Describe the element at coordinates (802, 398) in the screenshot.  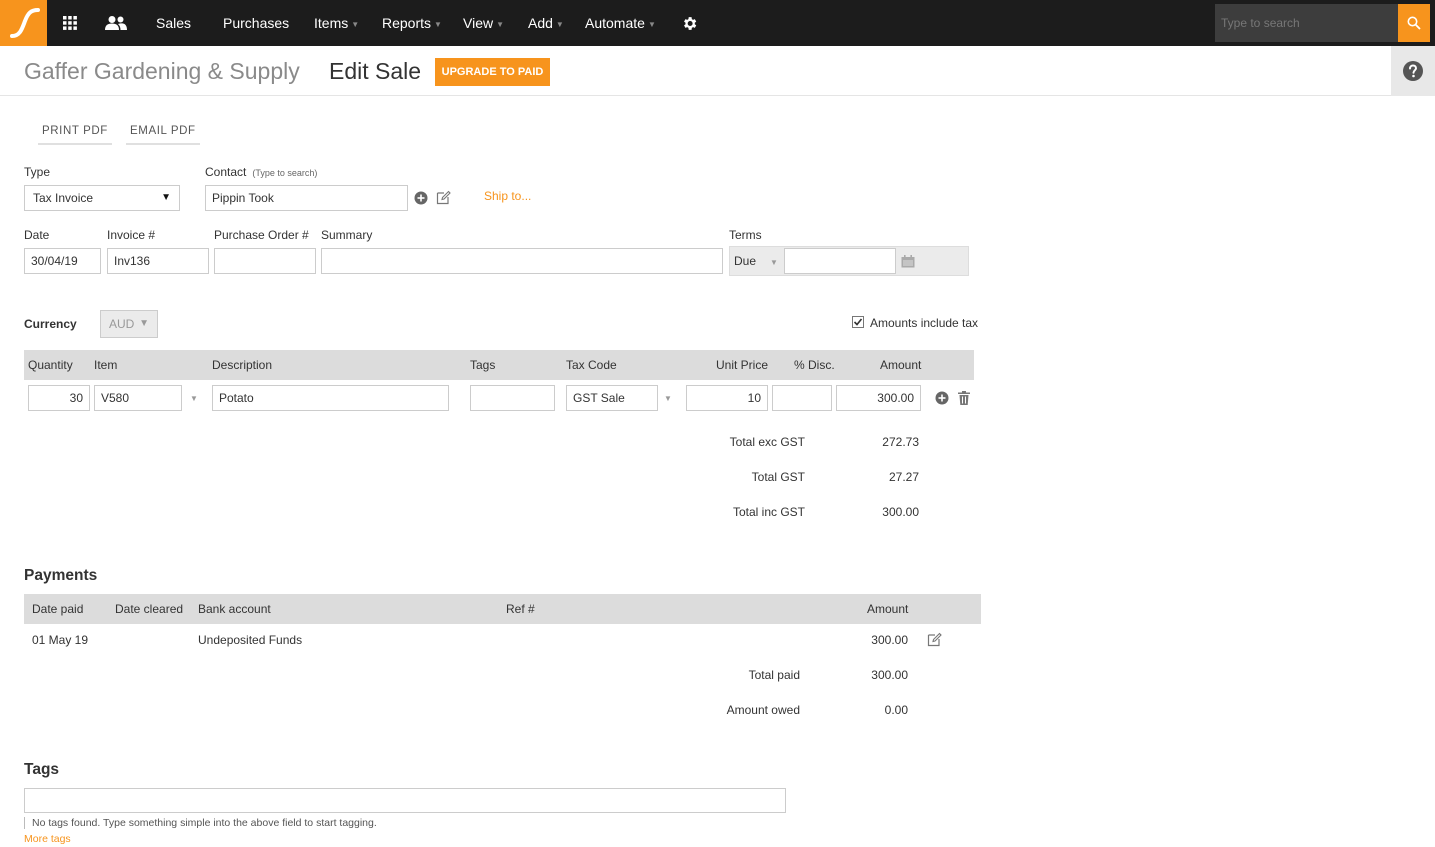
I see `line-discount-input` at that location.